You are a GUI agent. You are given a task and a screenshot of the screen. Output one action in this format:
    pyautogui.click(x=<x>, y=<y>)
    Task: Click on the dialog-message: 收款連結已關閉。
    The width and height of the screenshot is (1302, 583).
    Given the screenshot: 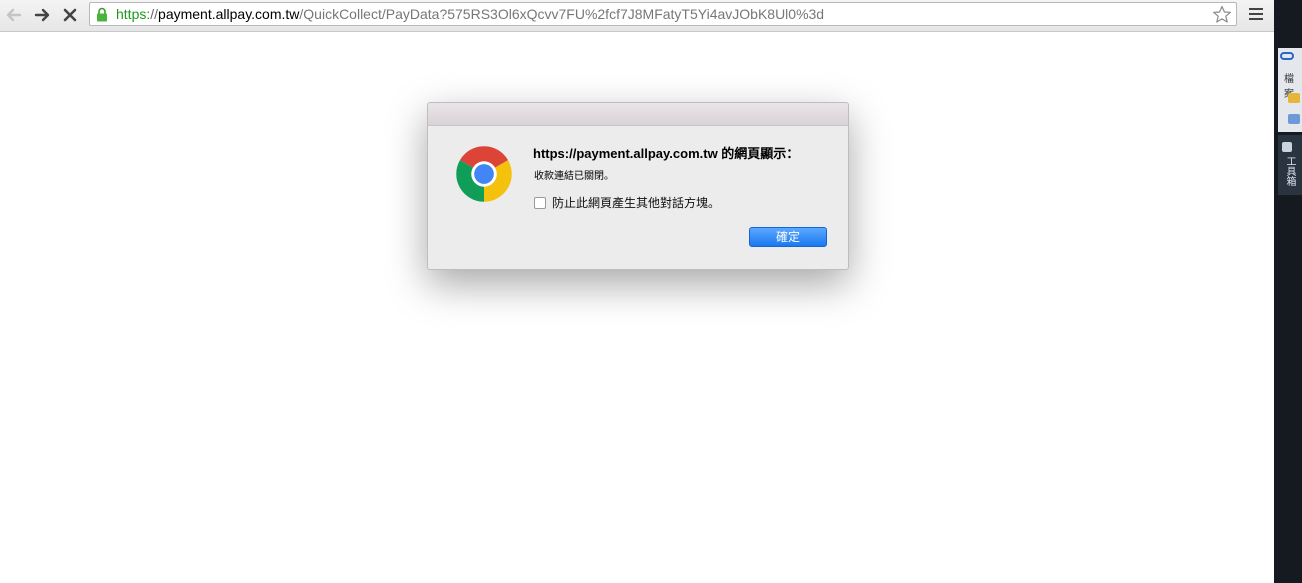 What is the action you would take?
    pyautogui.click(x=574, y=176)
    